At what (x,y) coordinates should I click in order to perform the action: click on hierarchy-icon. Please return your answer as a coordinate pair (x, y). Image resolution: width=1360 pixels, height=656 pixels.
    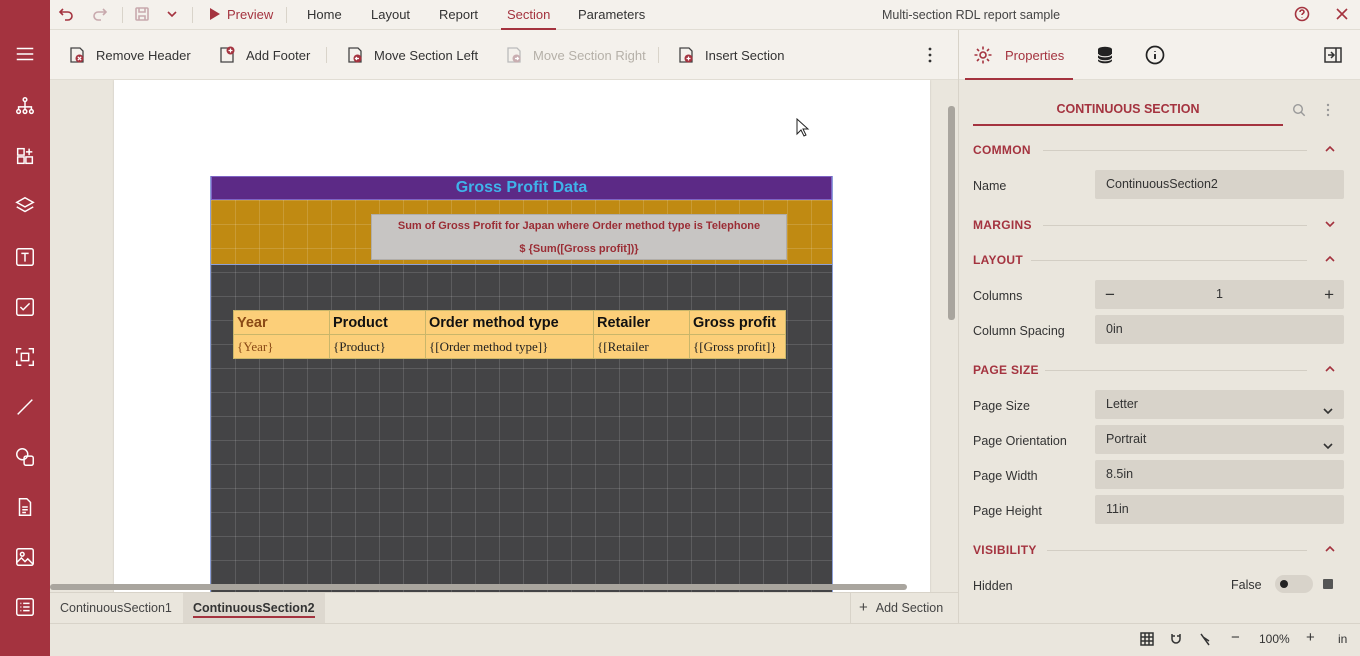
    Looking at the image, I should click on (25, 106).